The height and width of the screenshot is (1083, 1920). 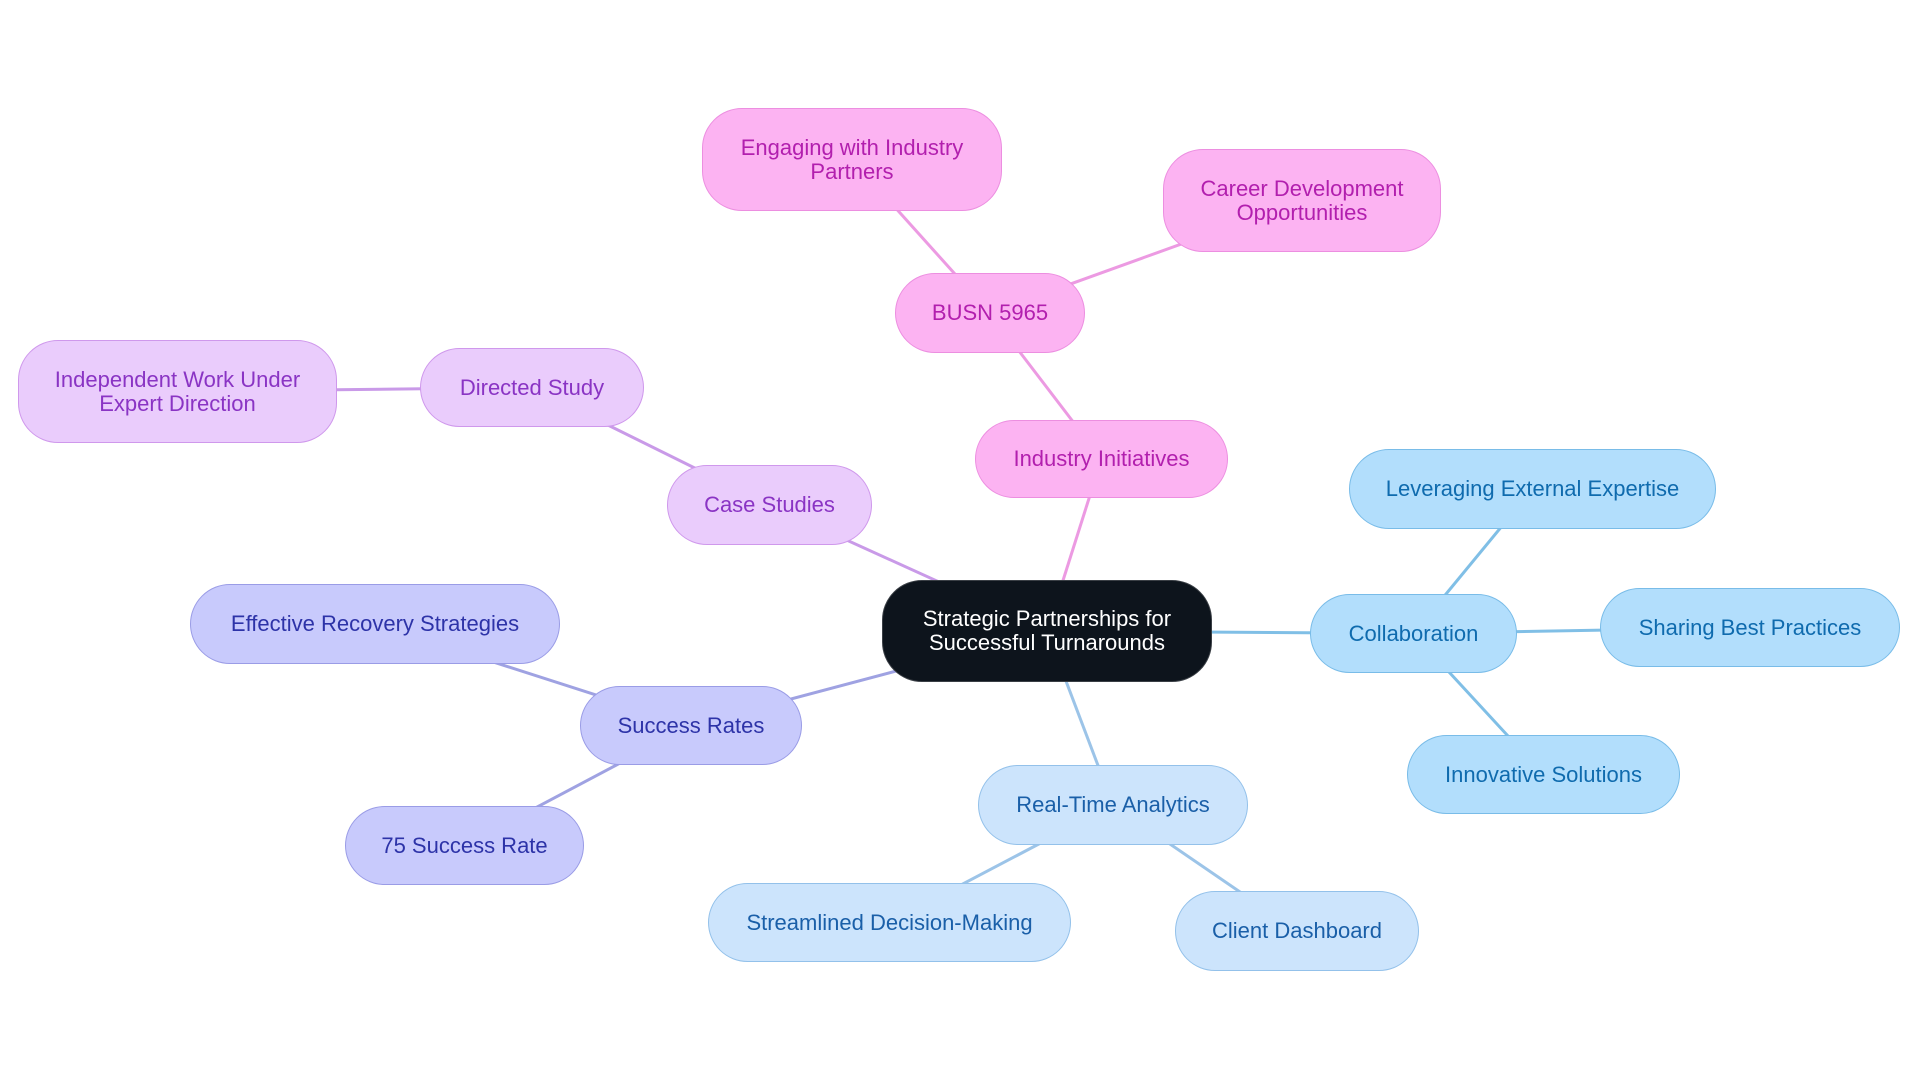 I want to click on node-label: Collaboration, so click(x=1413, y=633).